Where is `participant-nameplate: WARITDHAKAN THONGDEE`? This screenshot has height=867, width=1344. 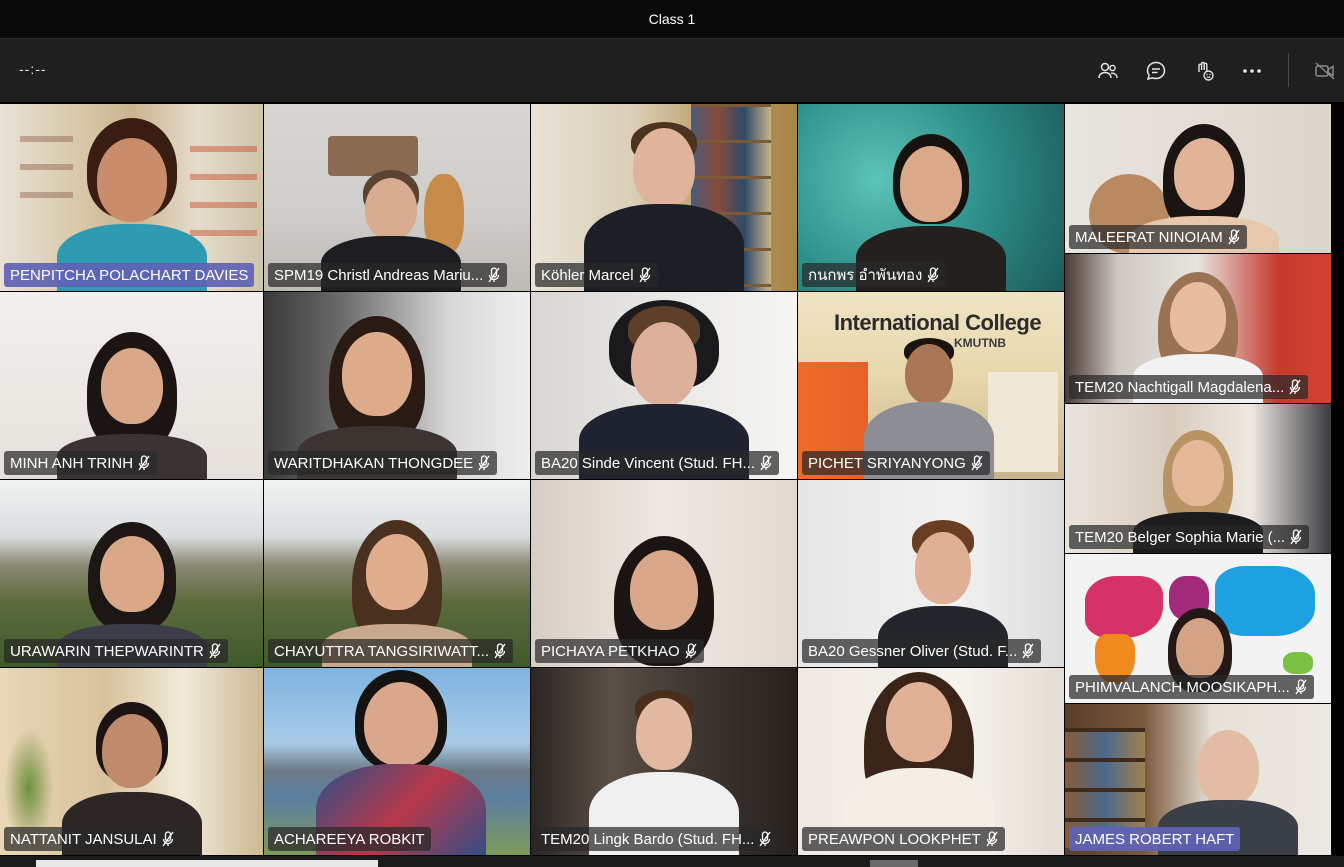 participant-nameplate: WARITDHAKAN THONGDEE is located at coordinates (383, 463).